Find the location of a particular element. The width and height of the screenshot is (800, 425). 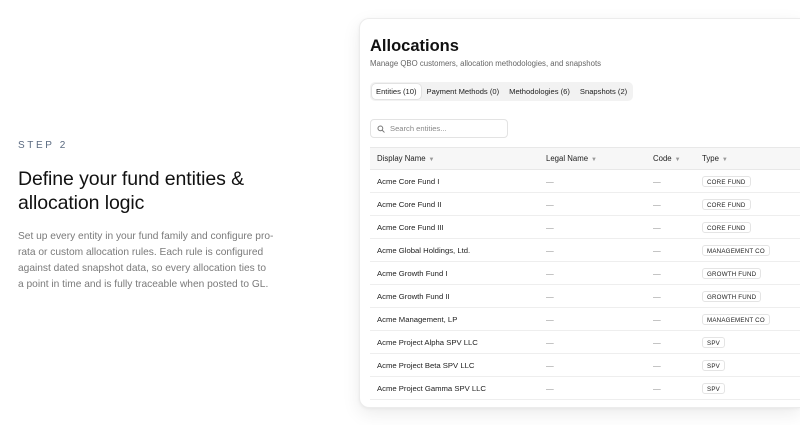

display-name-cell: Acme Growth Fund I is located at coordinates (412, 273).